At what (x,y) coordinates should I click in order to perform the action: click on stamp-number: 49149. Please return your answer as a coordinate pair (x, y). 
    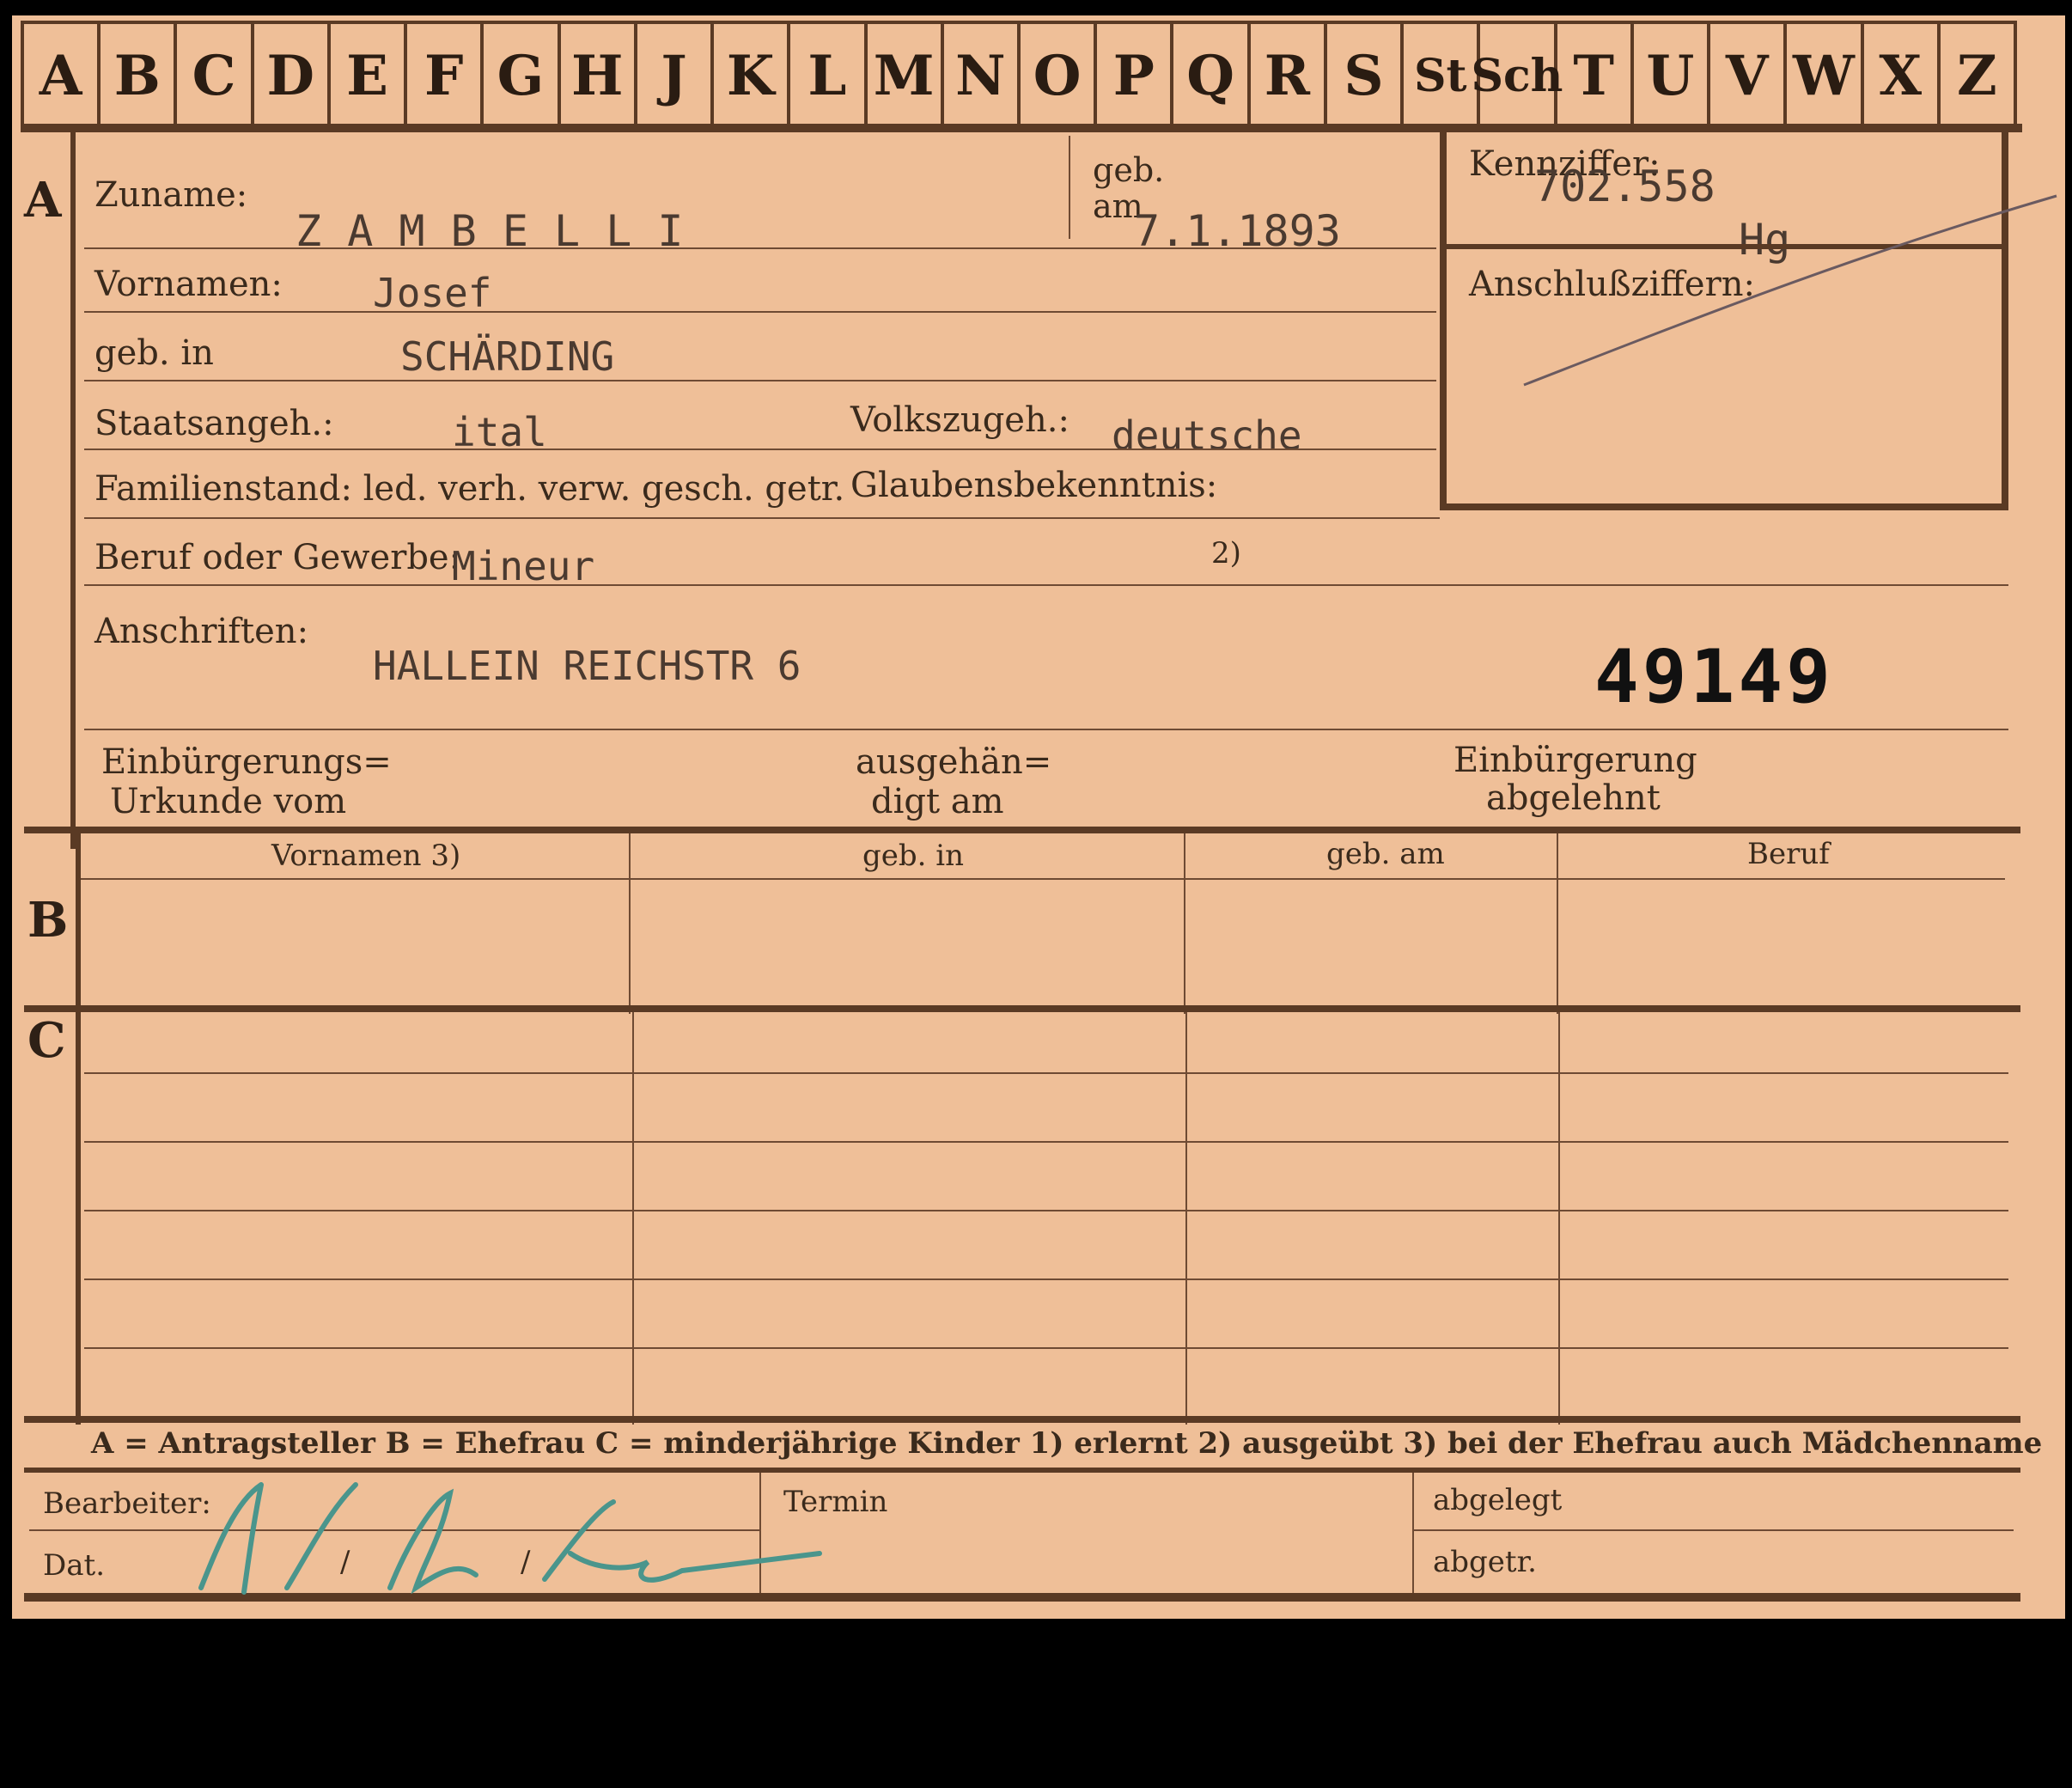
    Looking at the image, I should click on (1714, 677).